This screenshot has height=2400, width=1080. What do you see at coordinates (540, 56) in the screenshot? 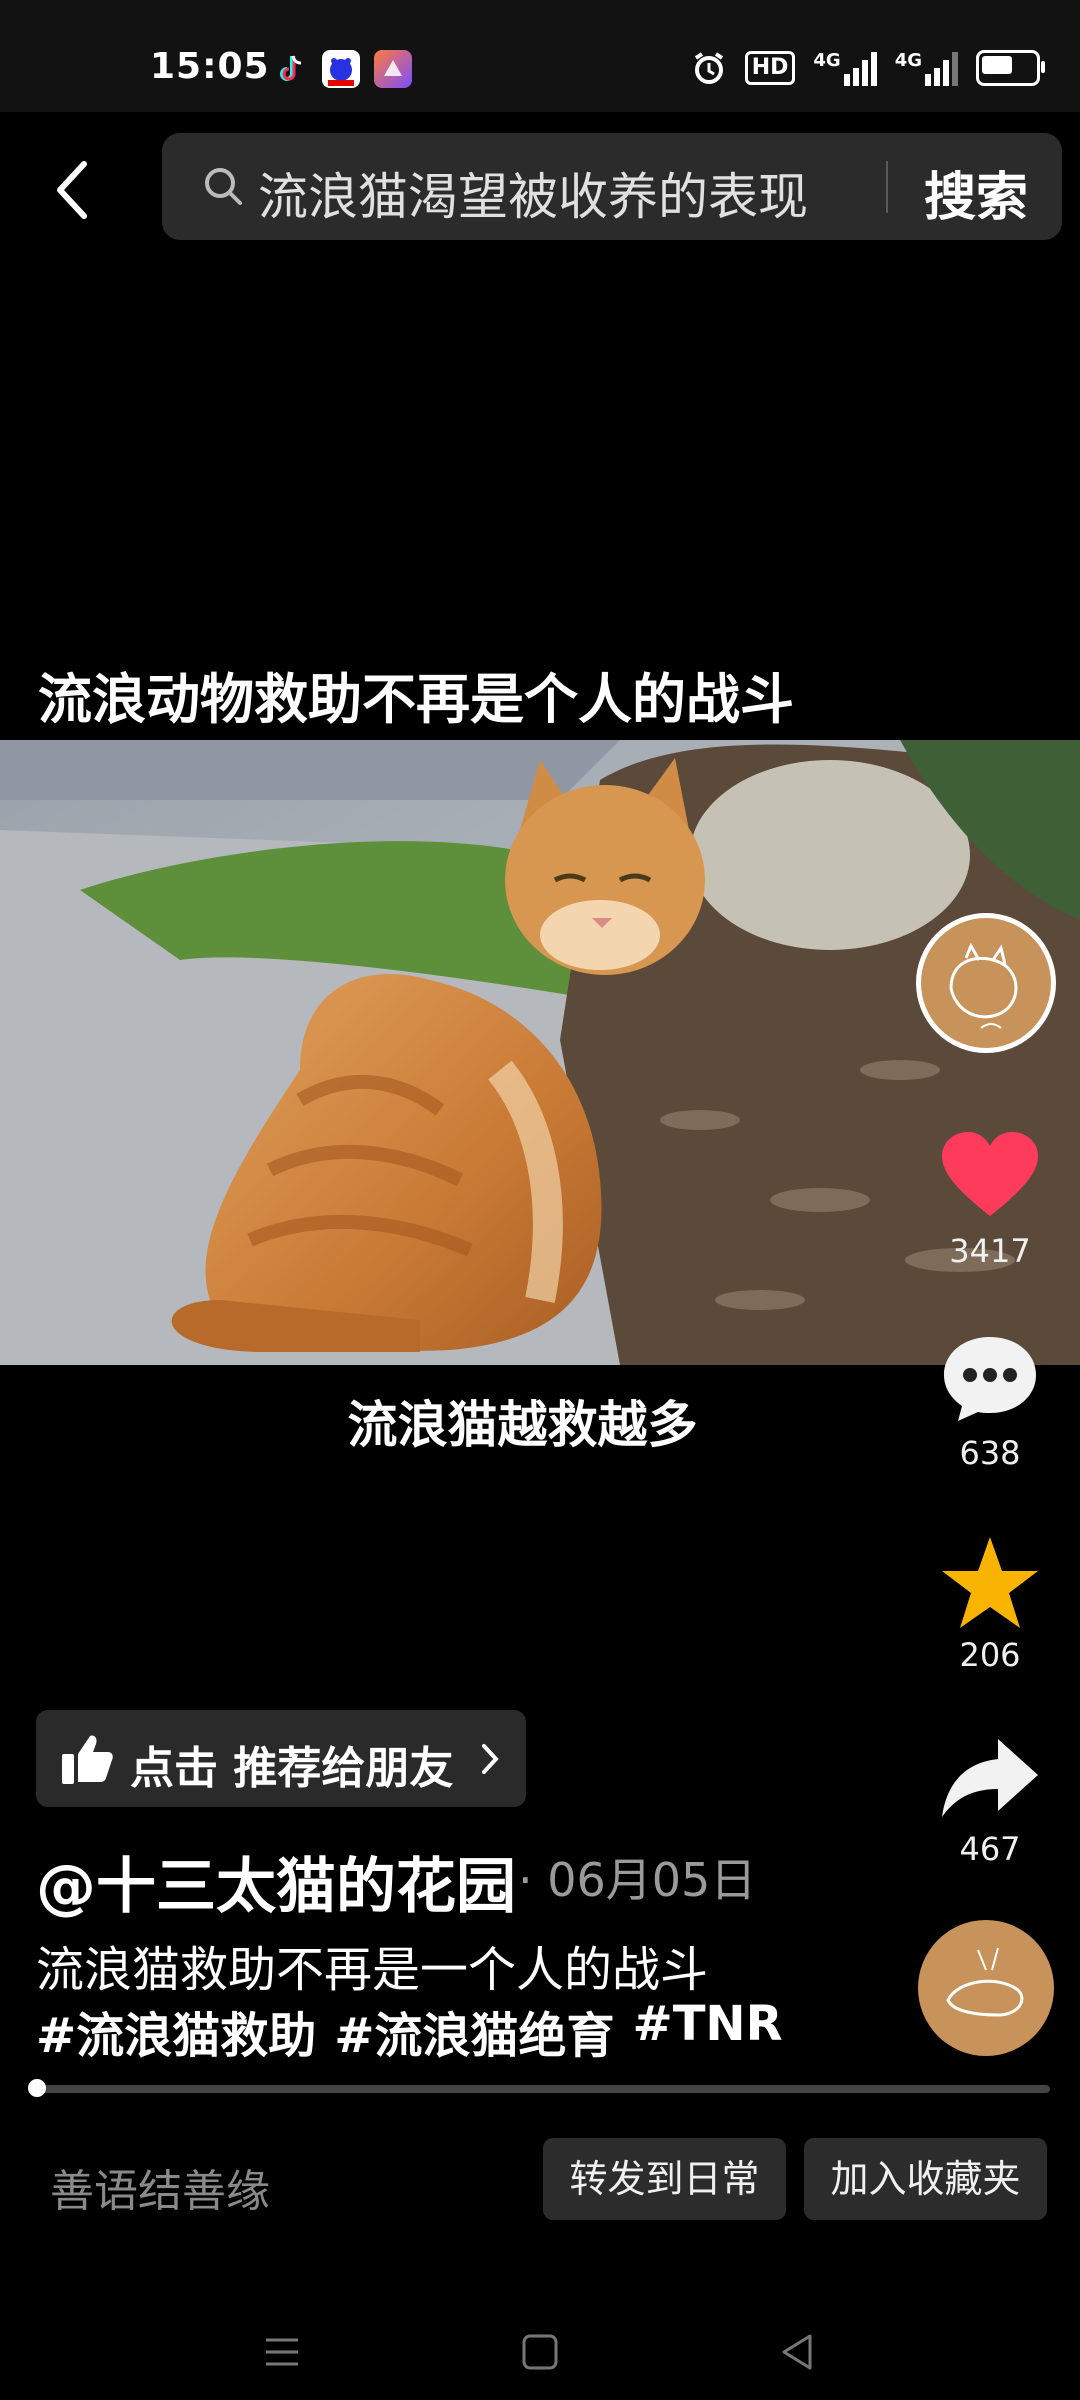
I see `status-bar: 15:05 HD 4G 4G` at bounding box center [540, 56].